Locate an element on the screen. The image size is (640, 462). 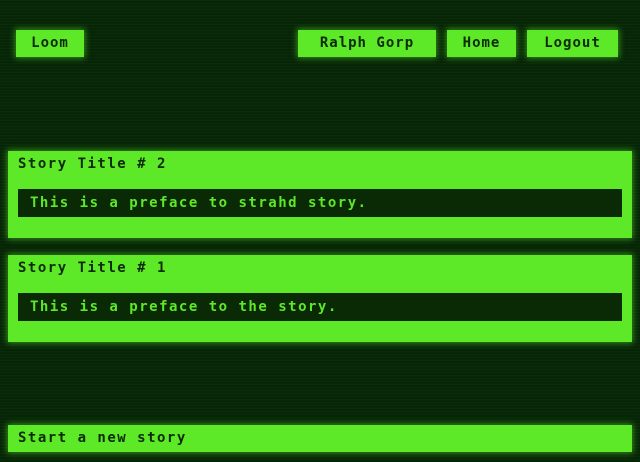
logout-button: Logout is located at coordinates (572, 43).